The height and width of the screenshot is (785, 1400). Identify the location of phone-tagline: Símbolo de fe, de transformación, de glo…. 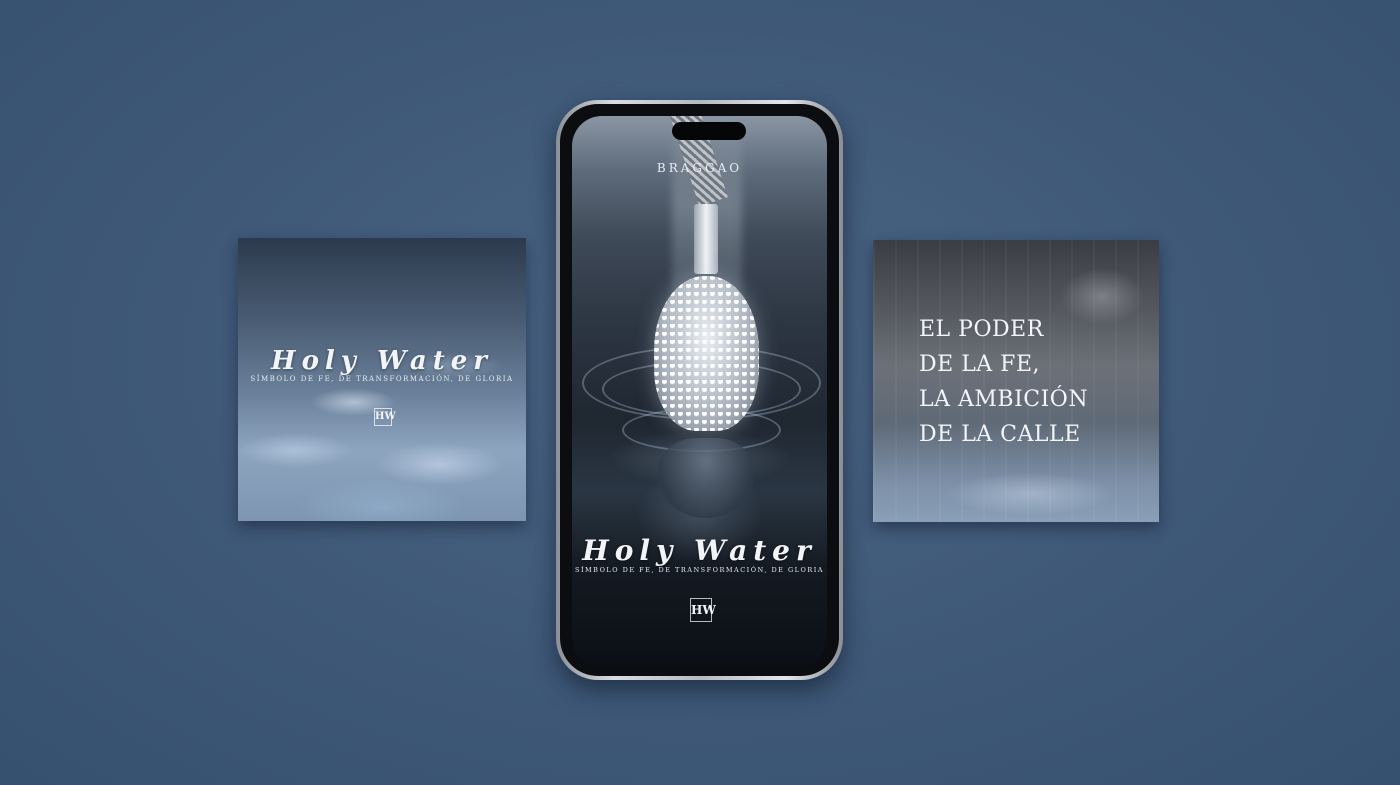
(699, 570).